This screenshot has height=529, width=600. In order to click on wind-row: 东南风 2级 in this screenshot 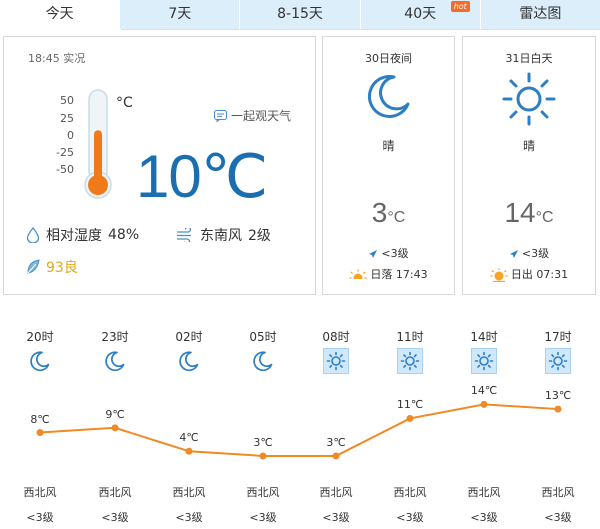, I will do `click(223, 235)`.